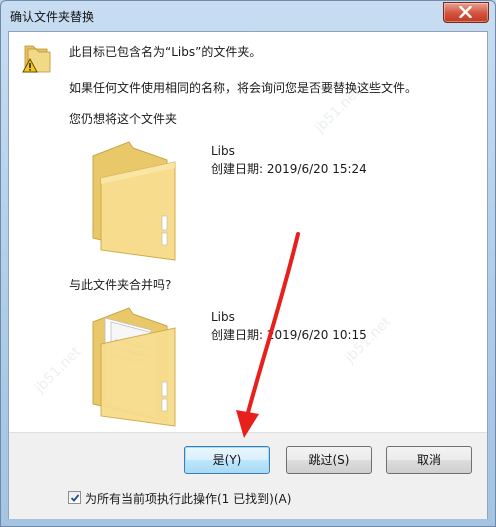  I want to click on skip-button: 跳过(S), so click(329, 460).